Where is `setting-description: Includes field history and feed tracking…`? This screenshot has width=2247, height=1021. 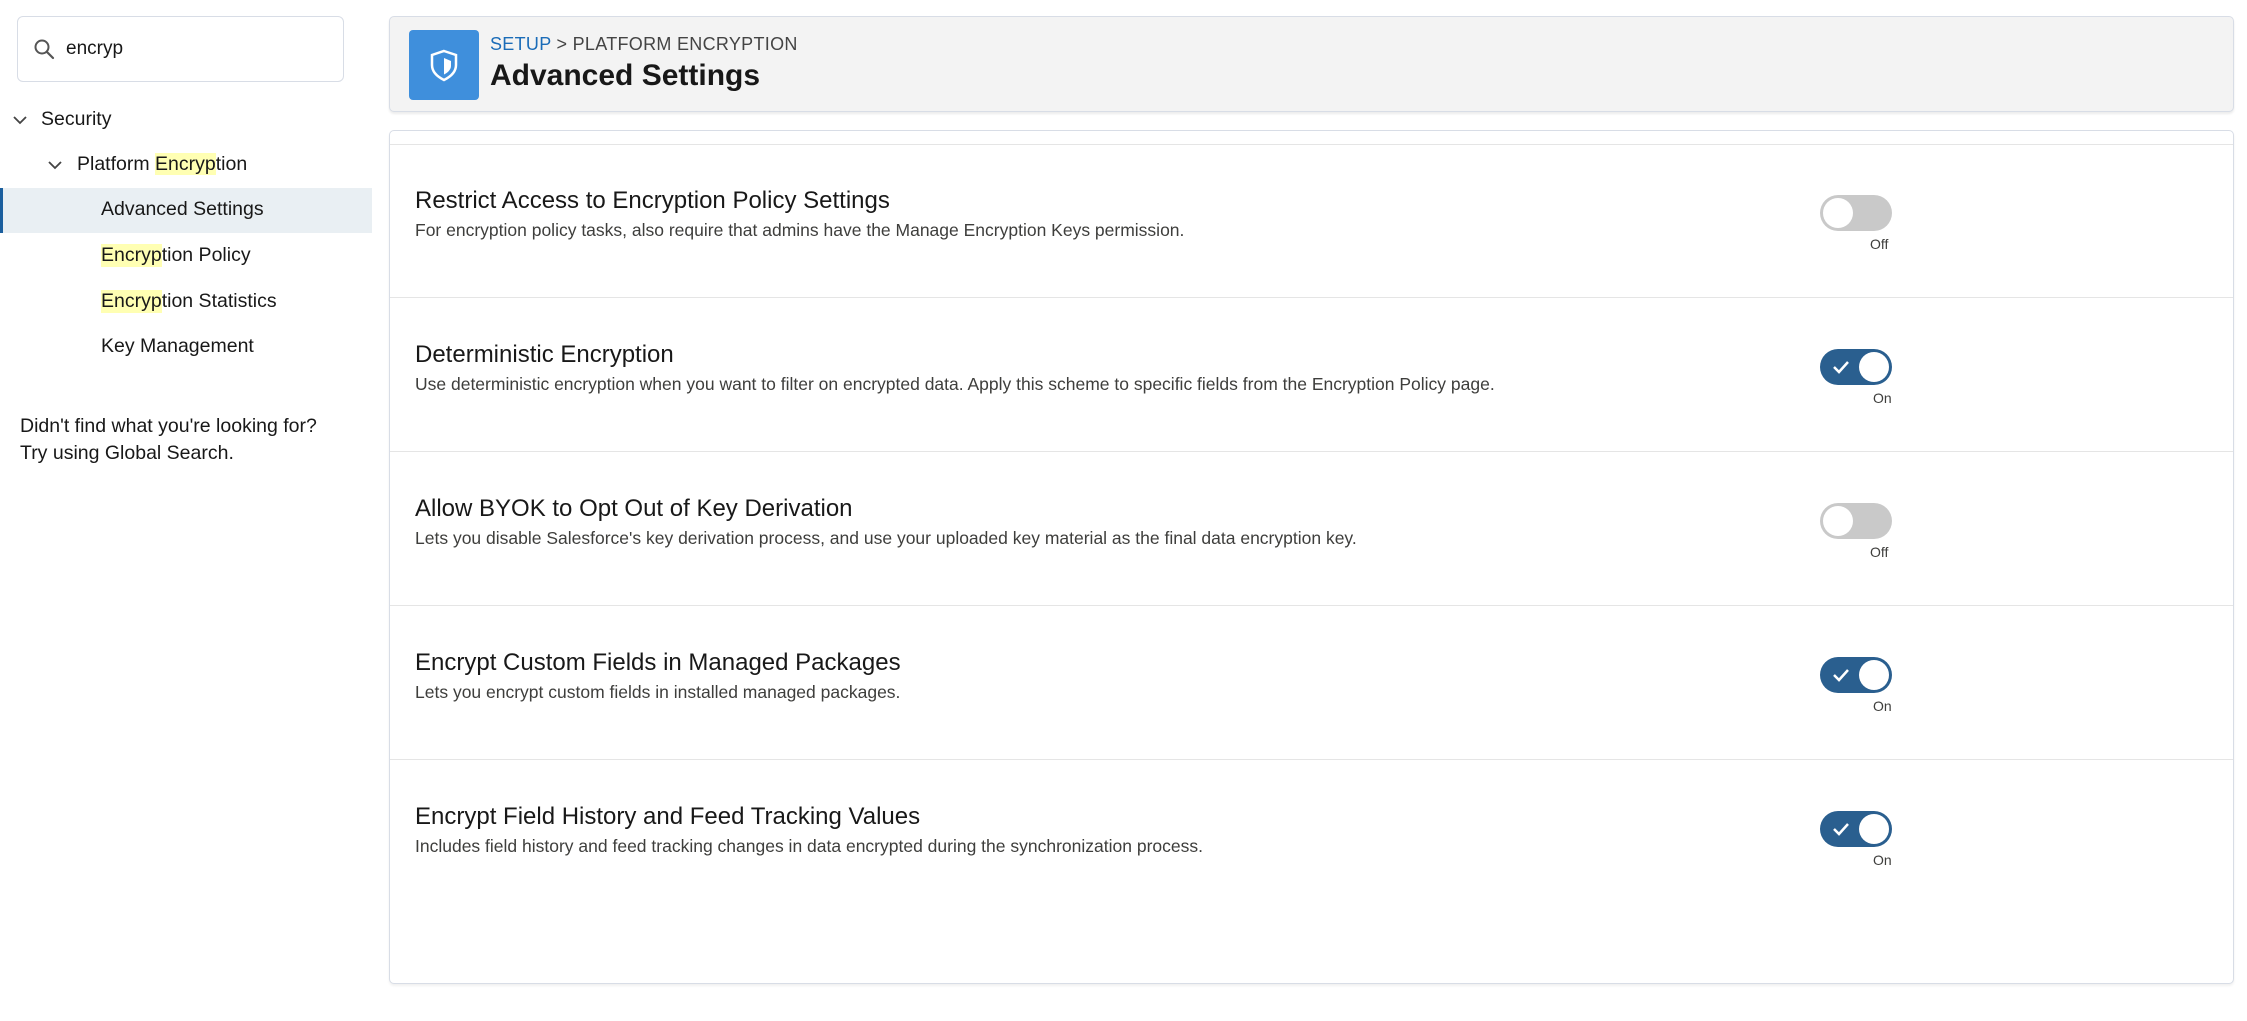 setting-description: Includes field history and feed tracking… is located at coordinates (809, 846).